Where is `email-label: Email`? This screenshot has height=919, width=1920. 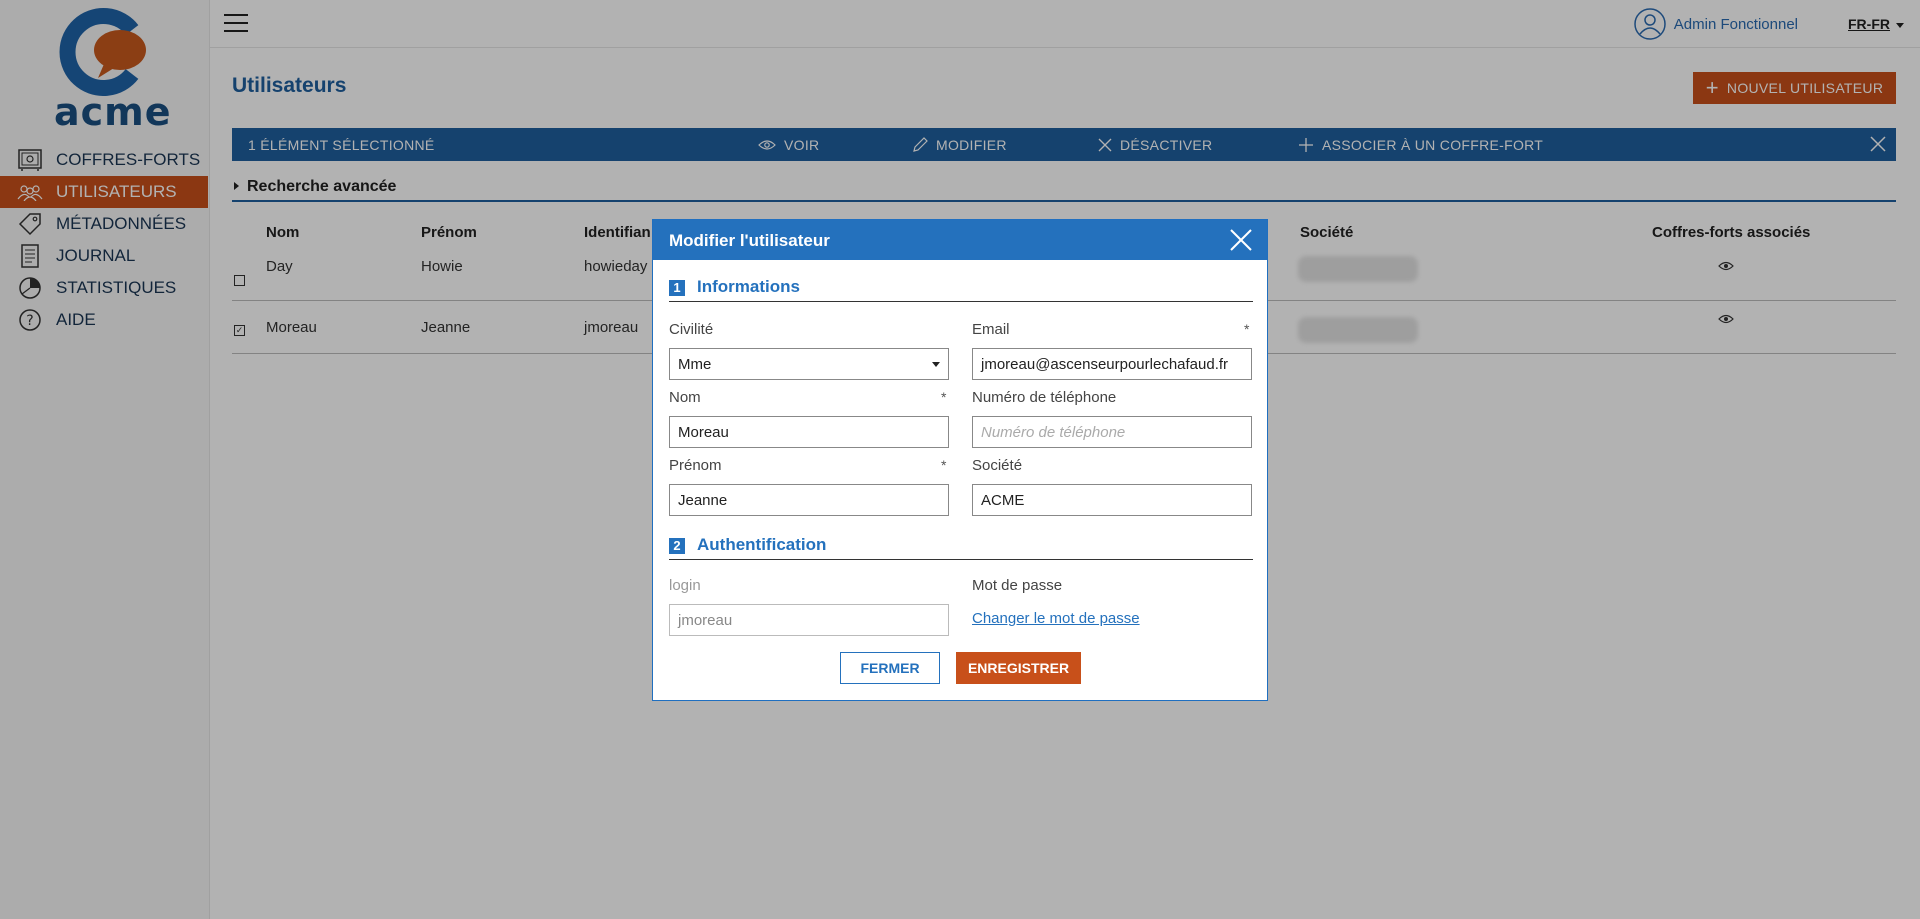 email-label: Email is located at coordinates (991, 329).